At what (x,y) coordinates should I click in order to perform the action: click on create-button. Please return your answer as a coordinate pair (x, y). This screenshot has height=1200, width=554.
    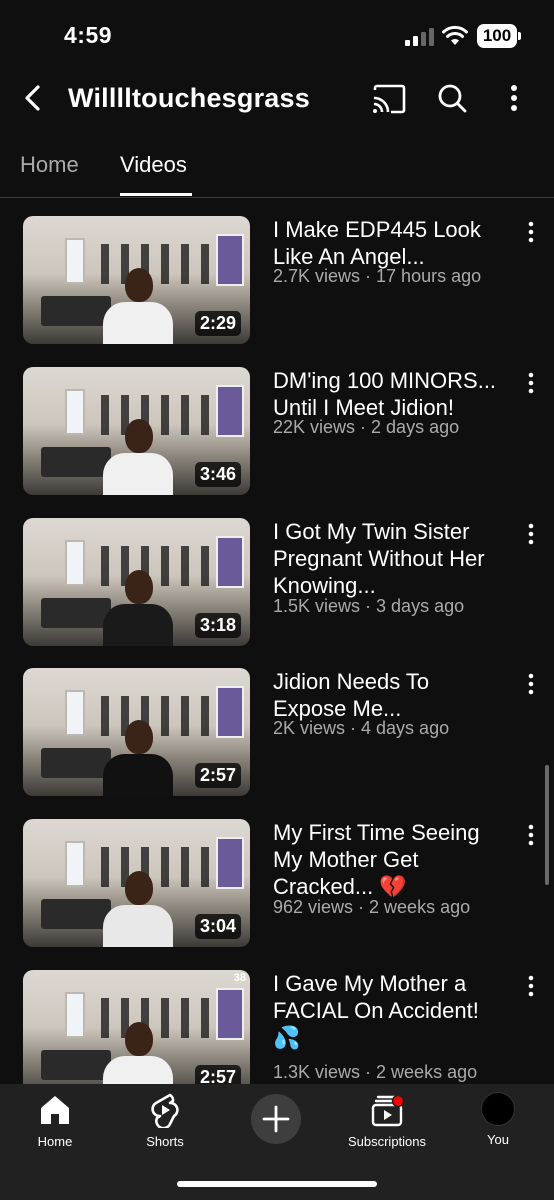
    Looking at the image, I should click on (276, 1119).